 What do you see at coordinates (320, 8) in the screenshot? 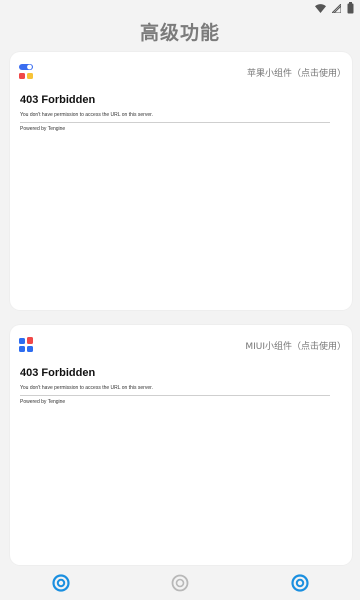
I see `wifi-icon` at bounding box center [320, 8].